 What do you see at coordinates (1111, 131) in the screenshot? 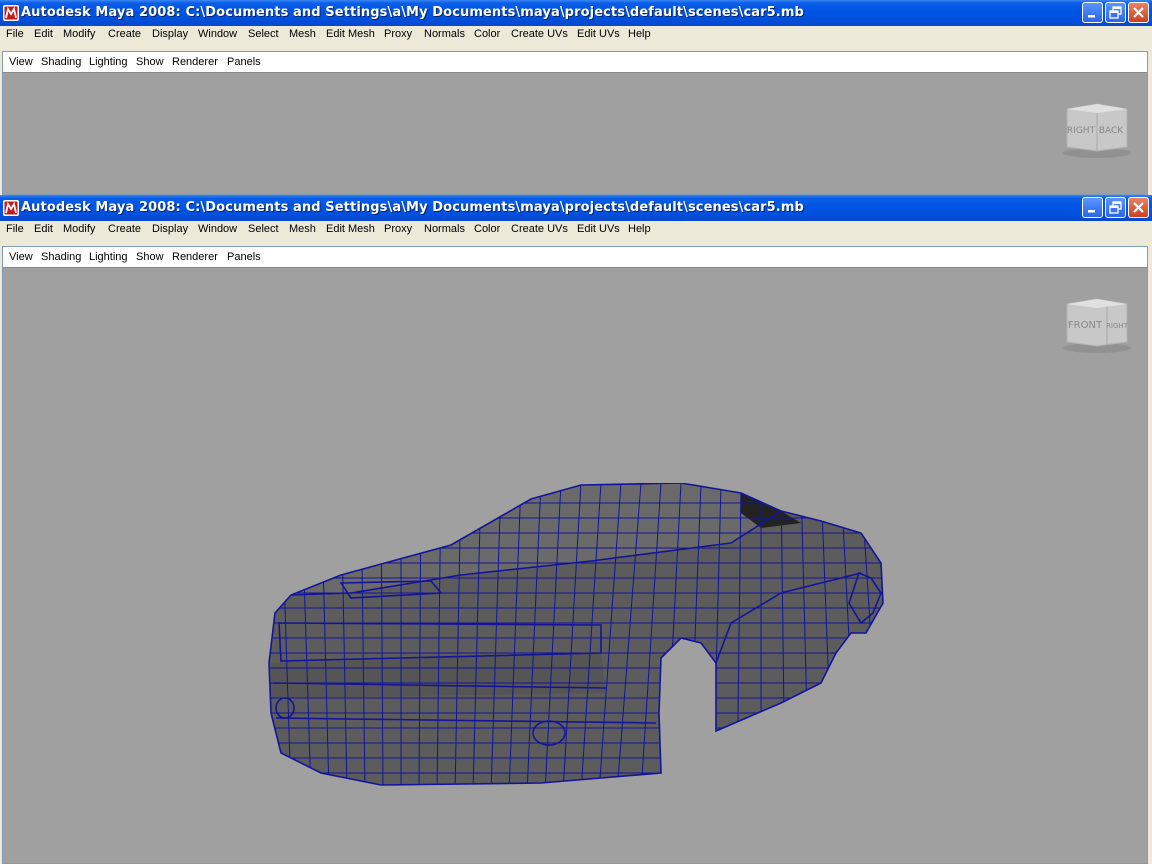
I see `viewcube-right-label: BACK` at bounding box center [1111, 131].